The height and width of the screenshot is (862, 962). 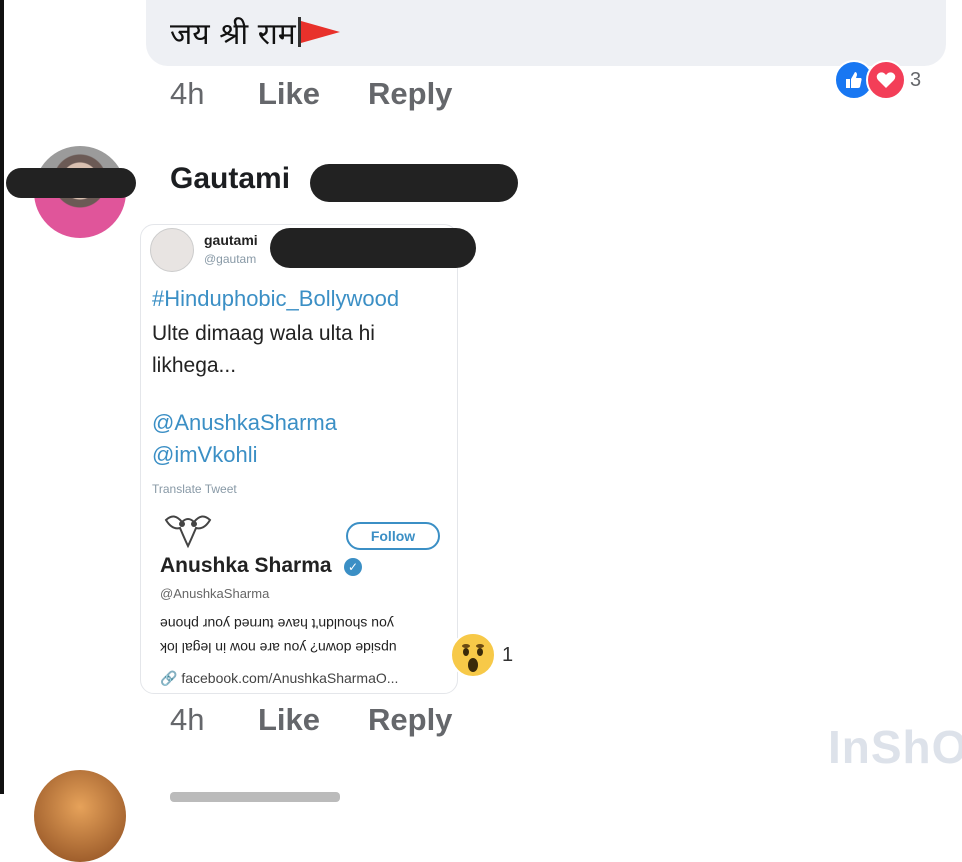 I want to click on tweet-author-handle: @gautam, so click(x=230, y=259).